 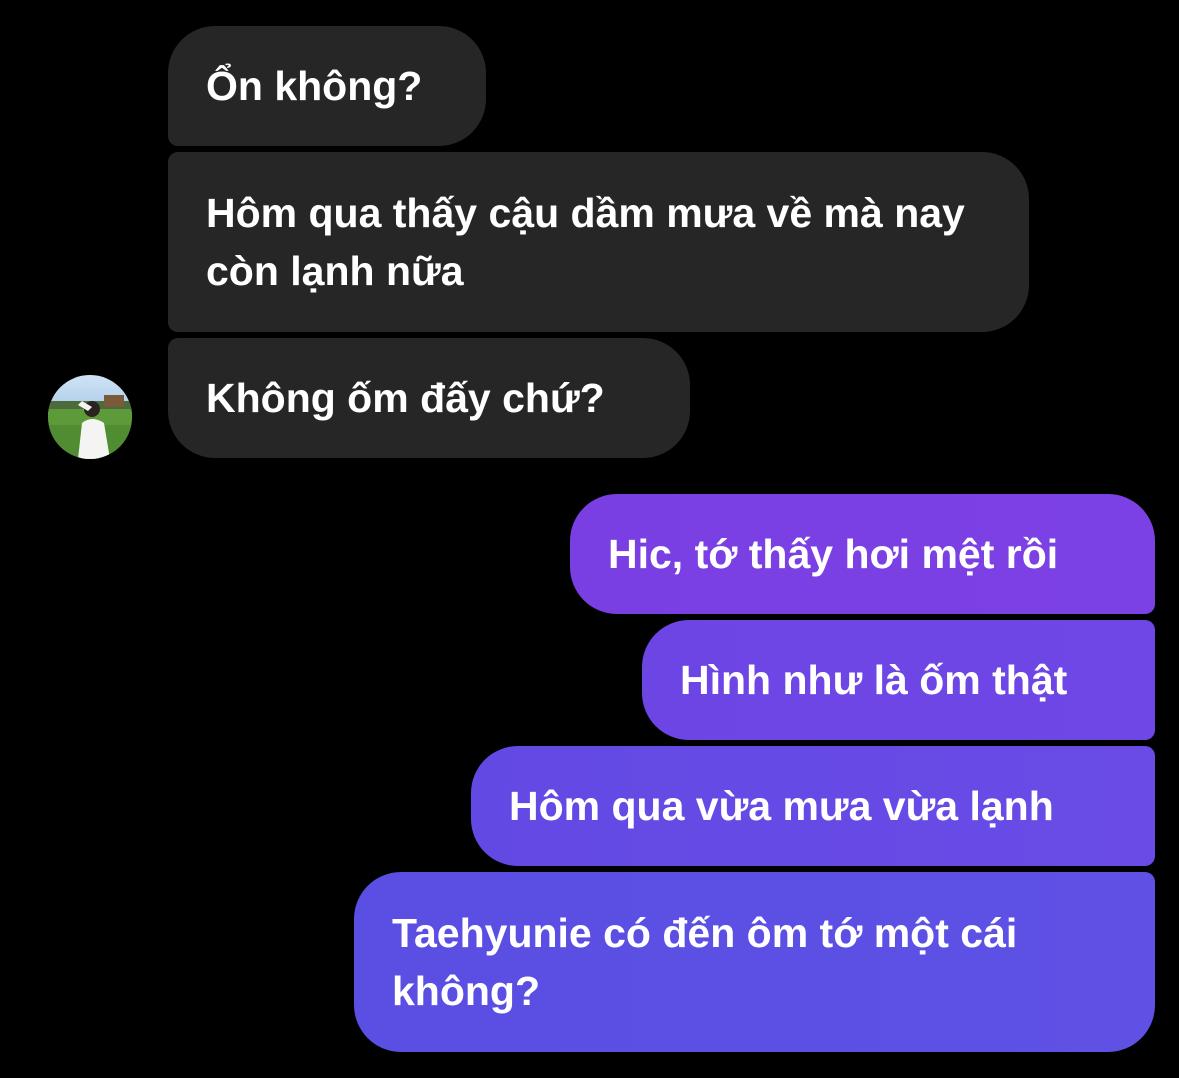 I want to click on outgoing-message: Hôm qua vừa mưa vừa lạnh, so click(x=813, y=806).